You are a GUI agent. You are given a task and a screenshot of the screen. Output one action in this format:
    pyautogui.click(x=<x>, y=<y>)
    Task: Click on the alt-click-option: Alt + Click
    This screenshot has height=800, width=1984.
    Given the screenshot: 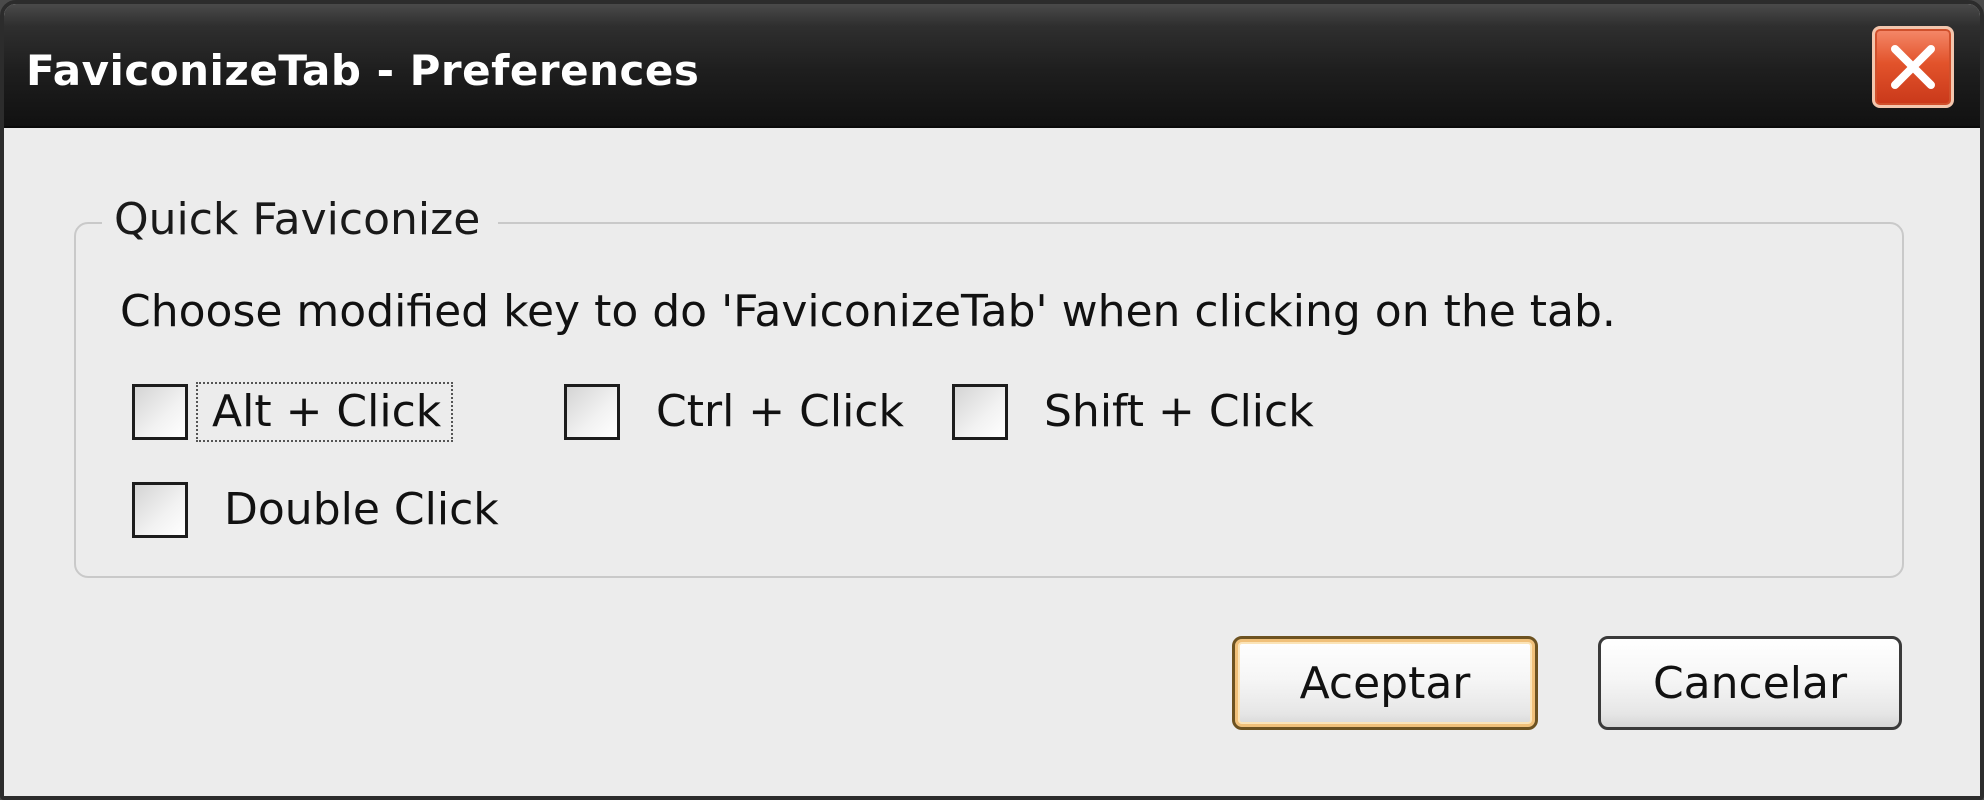 What is the action you would take?
    pyautogui.click(x=293, y=412)
    